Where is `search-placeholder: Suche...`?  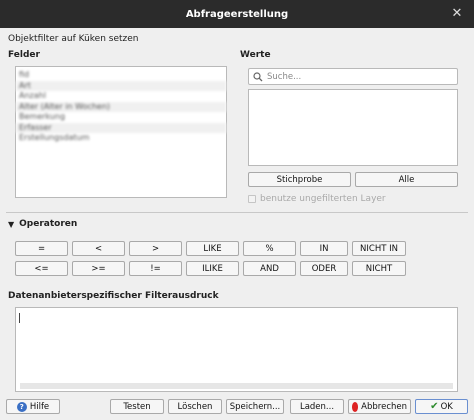
search-placeholder: Suche... is located at coordinates (284, 76).